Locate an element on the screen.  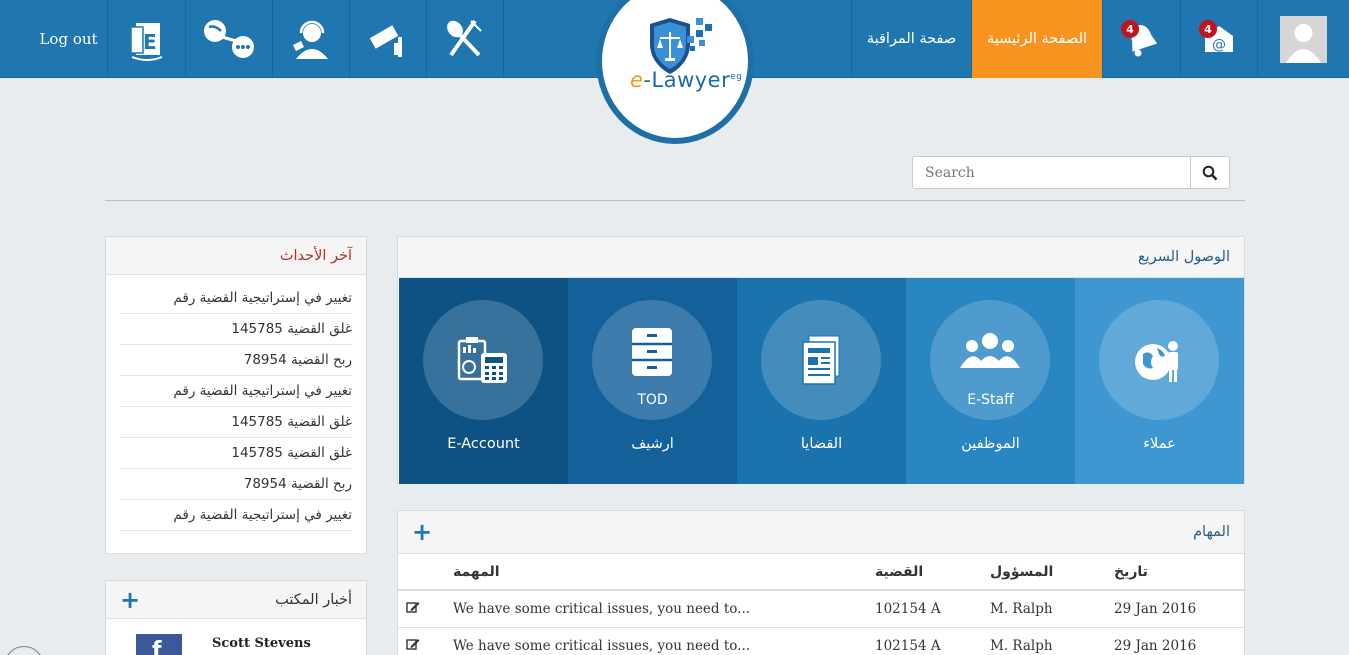
tile-sublabel: E-Staff is located at coordinates (990, 400).